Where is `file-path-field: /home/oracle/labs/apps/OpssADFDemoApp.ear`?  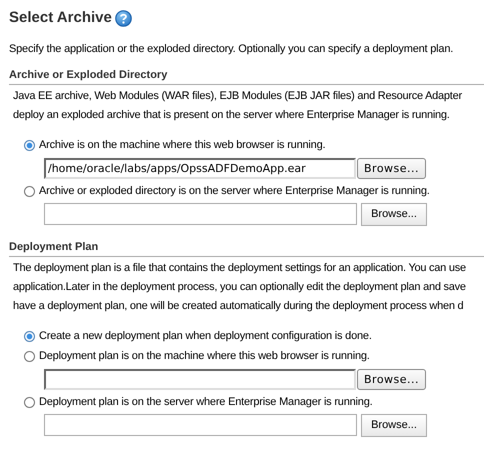
file-path-field: /home/oracle/labs/apps/OpssADFDemoApp.ear is located at coordinates (200, 168).